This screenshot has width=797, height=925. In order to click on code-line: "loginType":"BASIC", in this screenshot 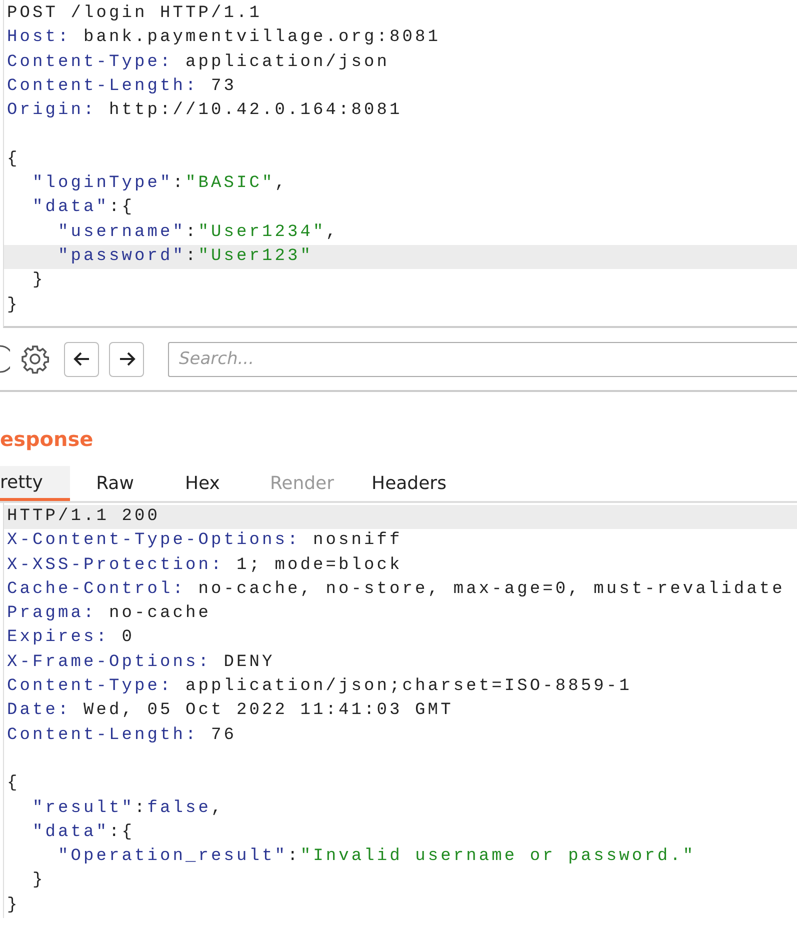, I will do `click(160, 184)`.